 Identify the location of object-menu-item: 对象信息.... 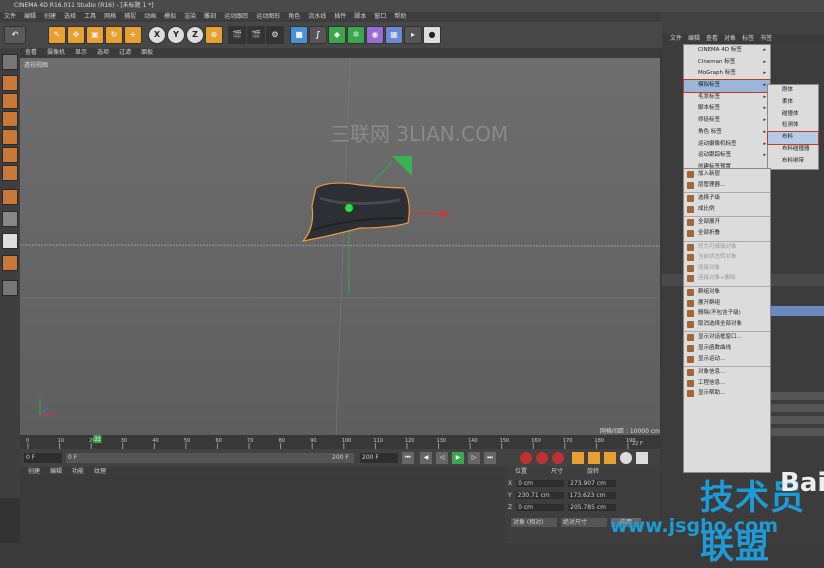
(727, 372).